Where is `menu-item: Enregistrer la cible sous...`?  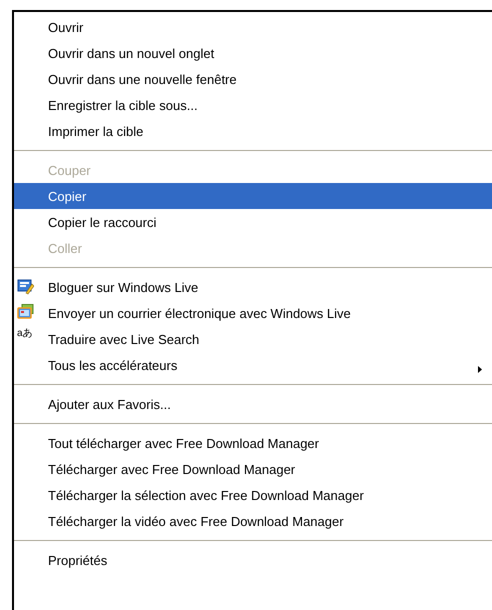 menu-item: Enregistrer la cible sous... is located at coordinates (253, 105).